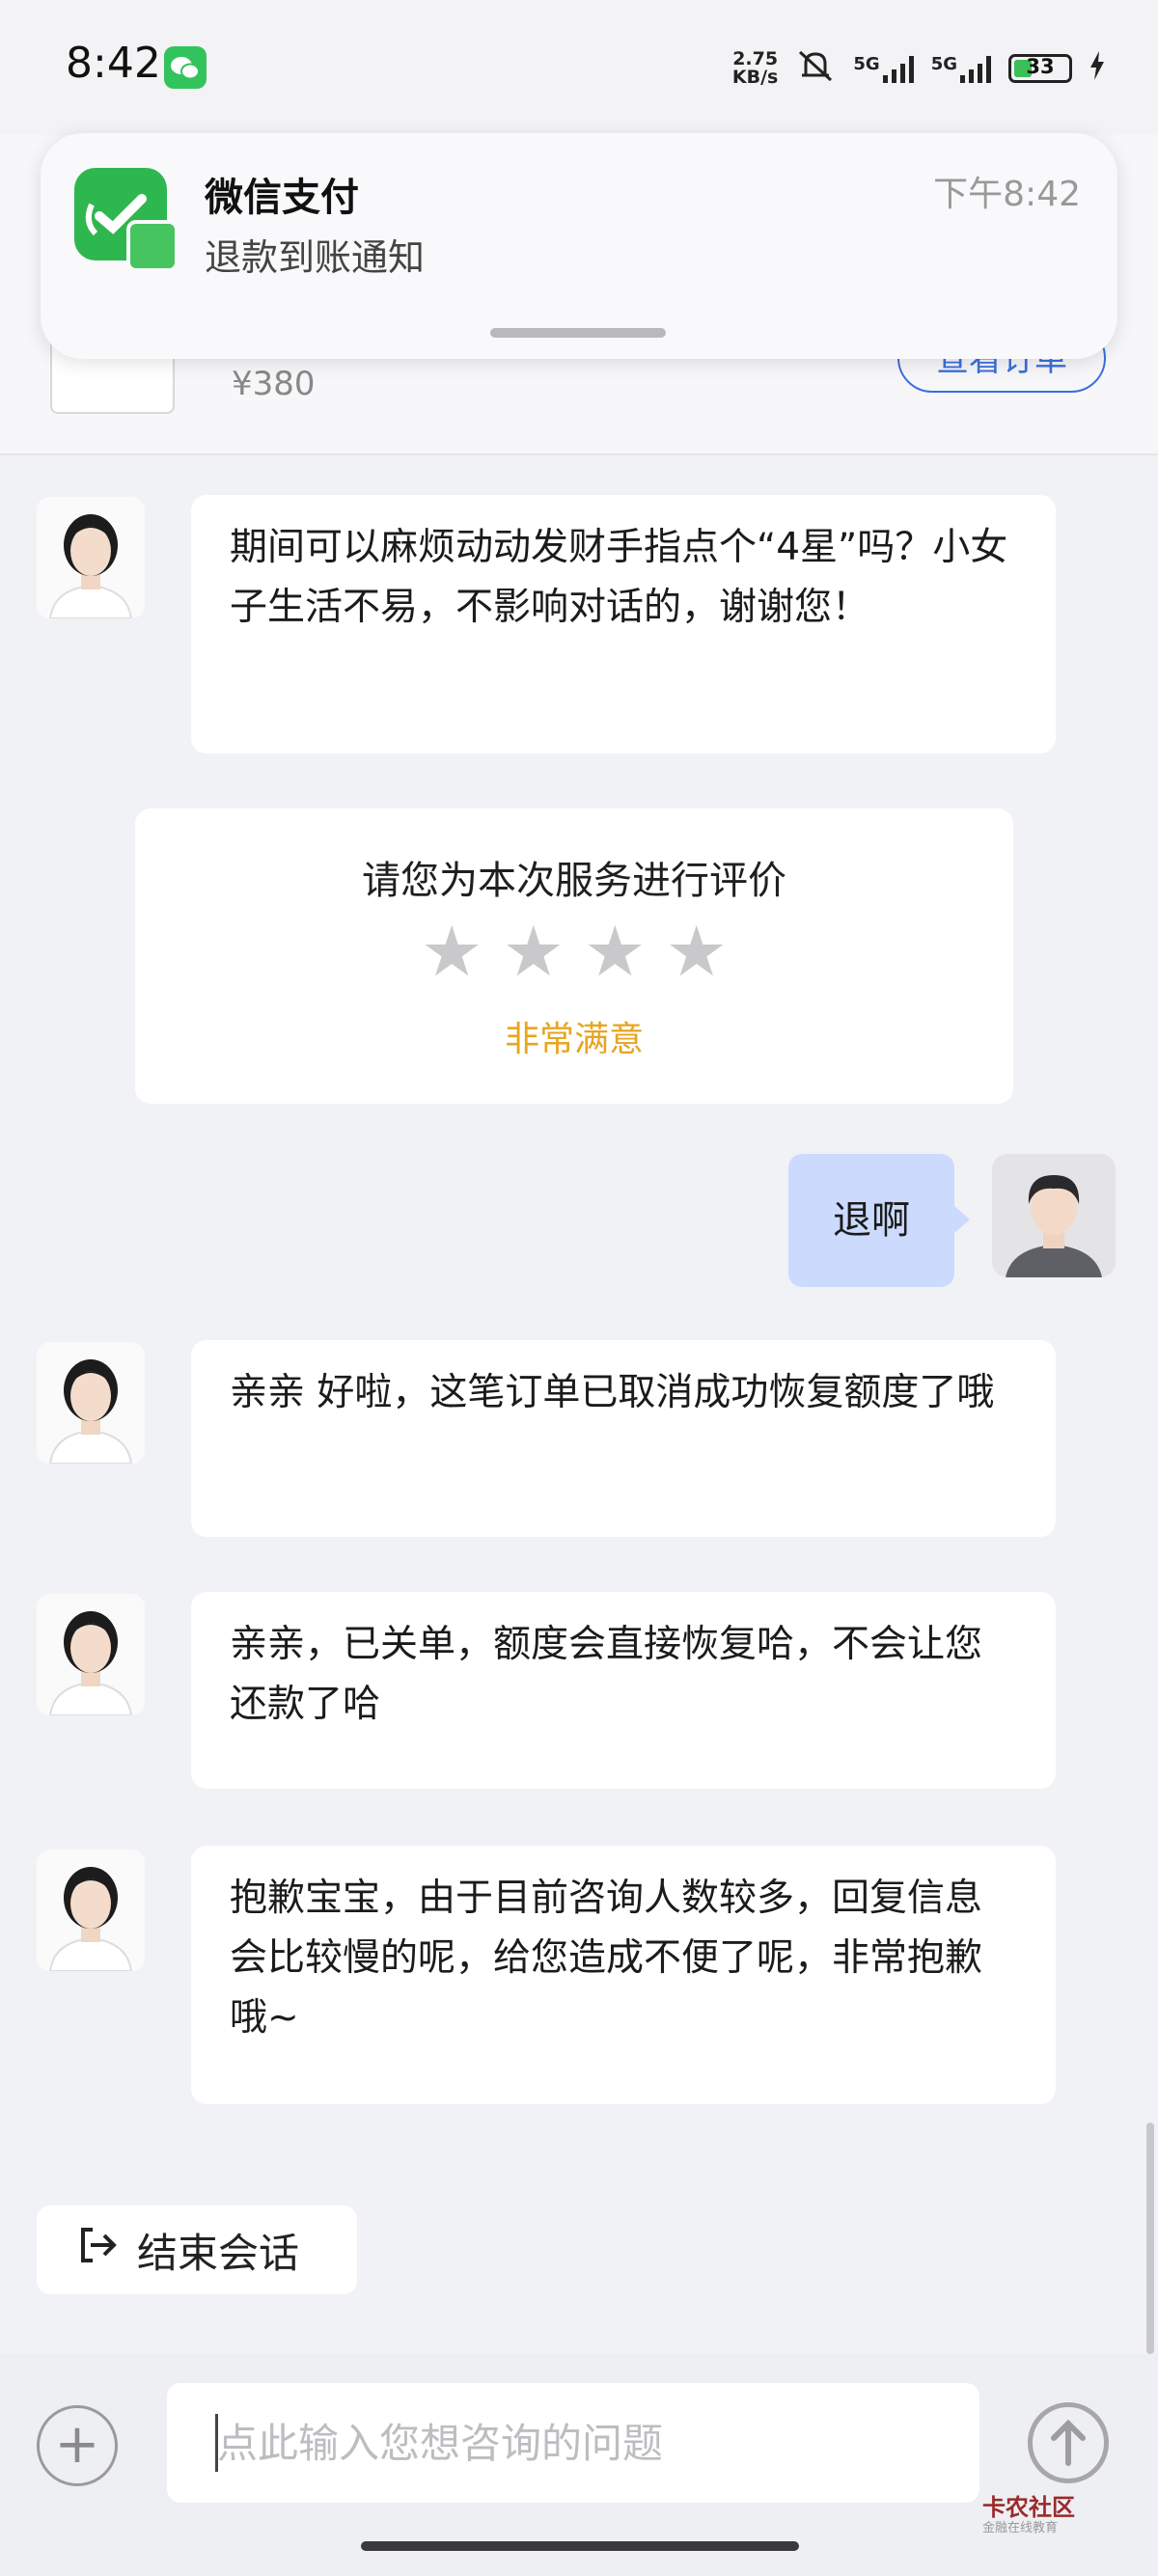 Image resolution: width=1158 pixels, height=2576 pixels. Describe the element at coordinates (623, 1691) in the screenshot. I see `agent-message-bubble: 亲亲，已关单，额度会直接恢复哈，不会让您还款了哈` at that location.